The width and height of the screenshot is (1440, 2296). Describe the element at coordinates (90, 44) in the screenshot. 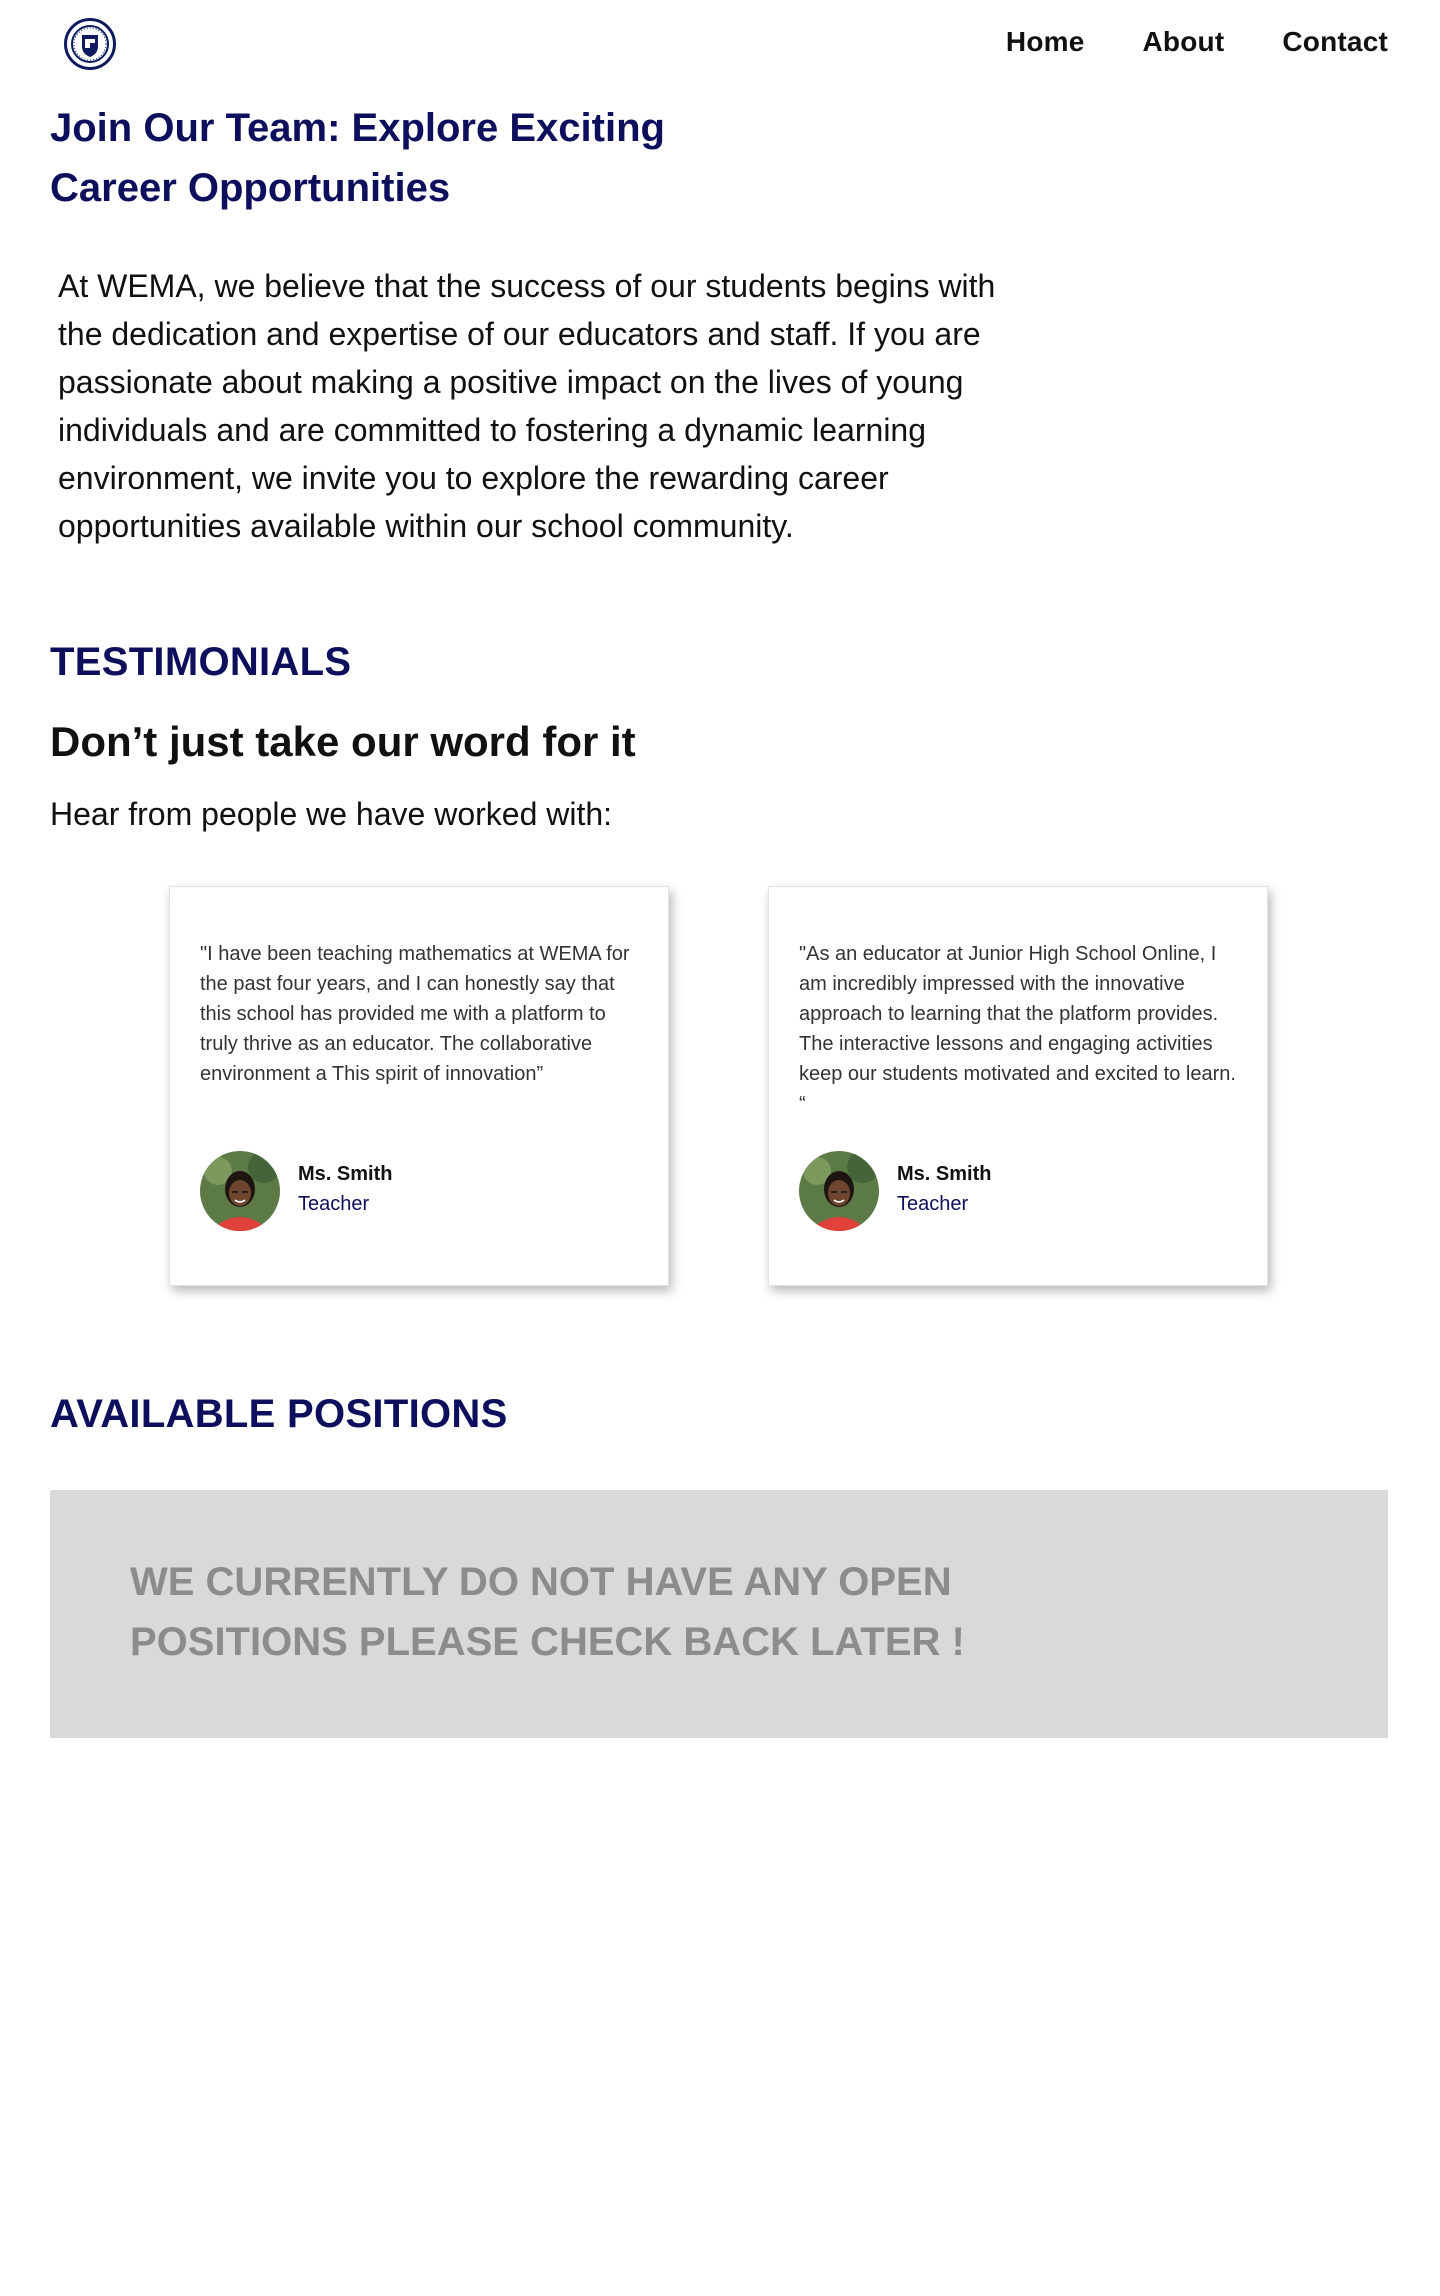

I see `school-logo-icon` at that location.